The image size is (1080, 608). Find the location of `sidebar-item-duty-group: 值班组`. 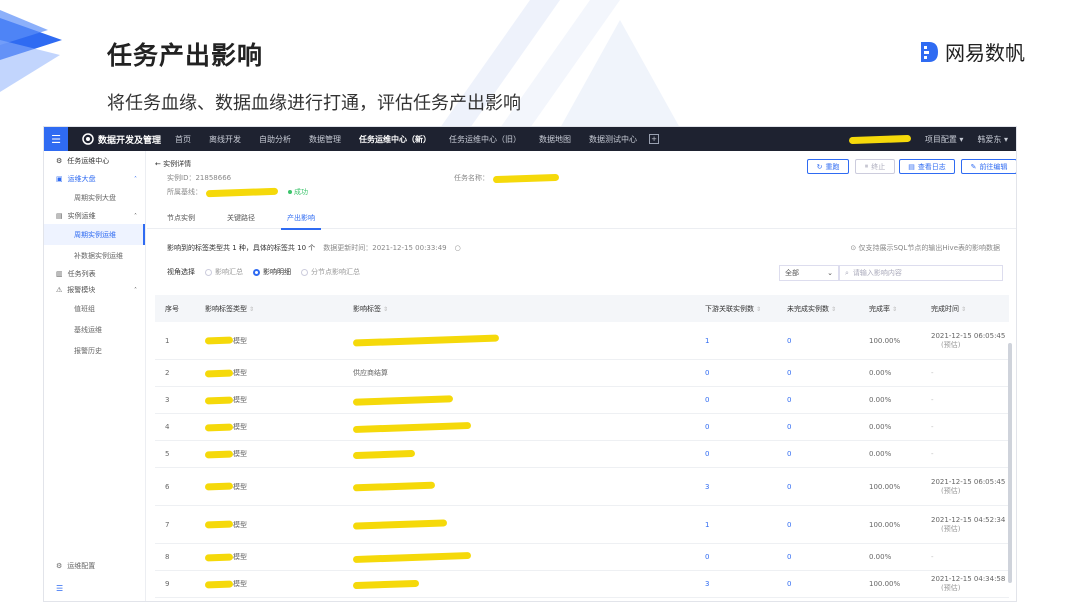

sidebar-item-duty-group: 值班组 is located at coordinates (94, 308).